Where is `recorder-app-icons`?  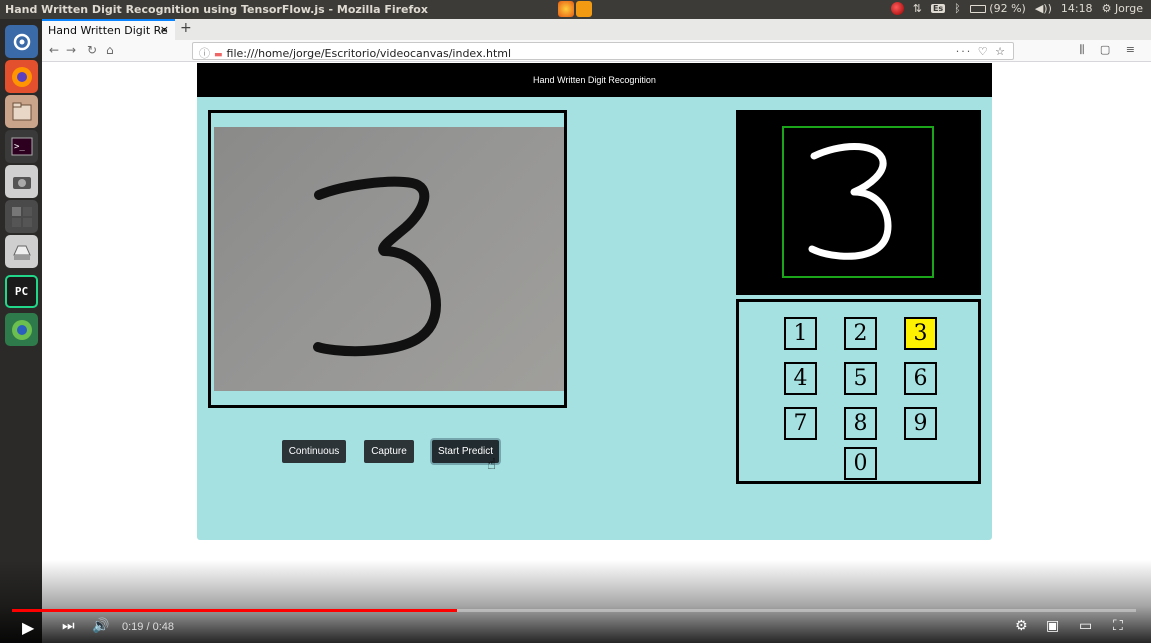
recorder-app-icons is located at coordinates (575, 9).